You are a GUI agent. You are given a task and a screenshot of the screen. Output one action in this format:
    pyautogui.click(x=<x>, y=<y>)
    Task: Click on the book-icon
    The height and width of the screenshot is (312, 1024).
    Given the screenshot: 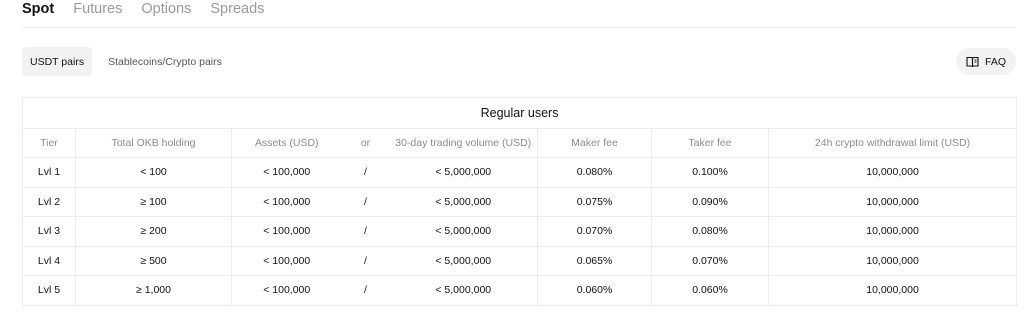 What is the action you would take?
    pyautogui.click(x=972, y=62)
    